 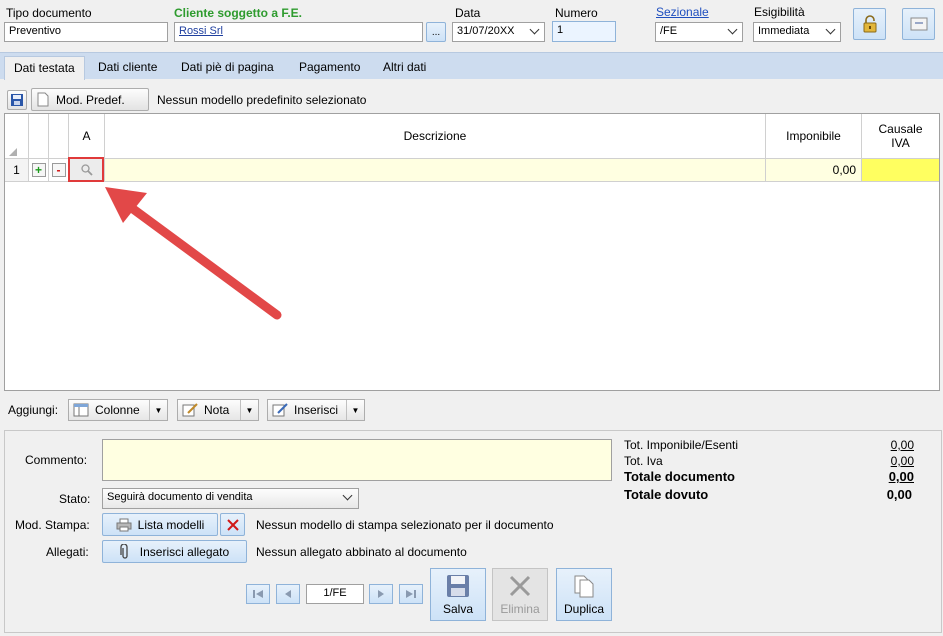 What do you see at coordinates (498, 32) in the screenshot?
I see `data-field: 31/07/20XX` at bounding box center [498, 32].